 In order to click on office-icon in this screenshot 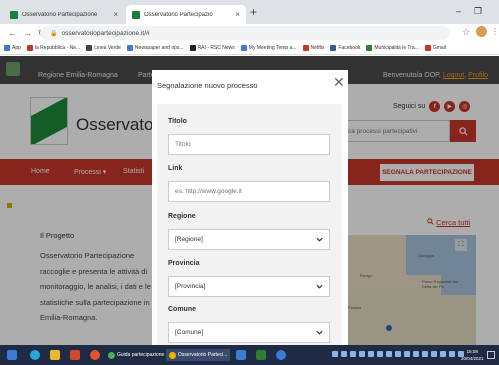, I will do `click(75, 355)`.